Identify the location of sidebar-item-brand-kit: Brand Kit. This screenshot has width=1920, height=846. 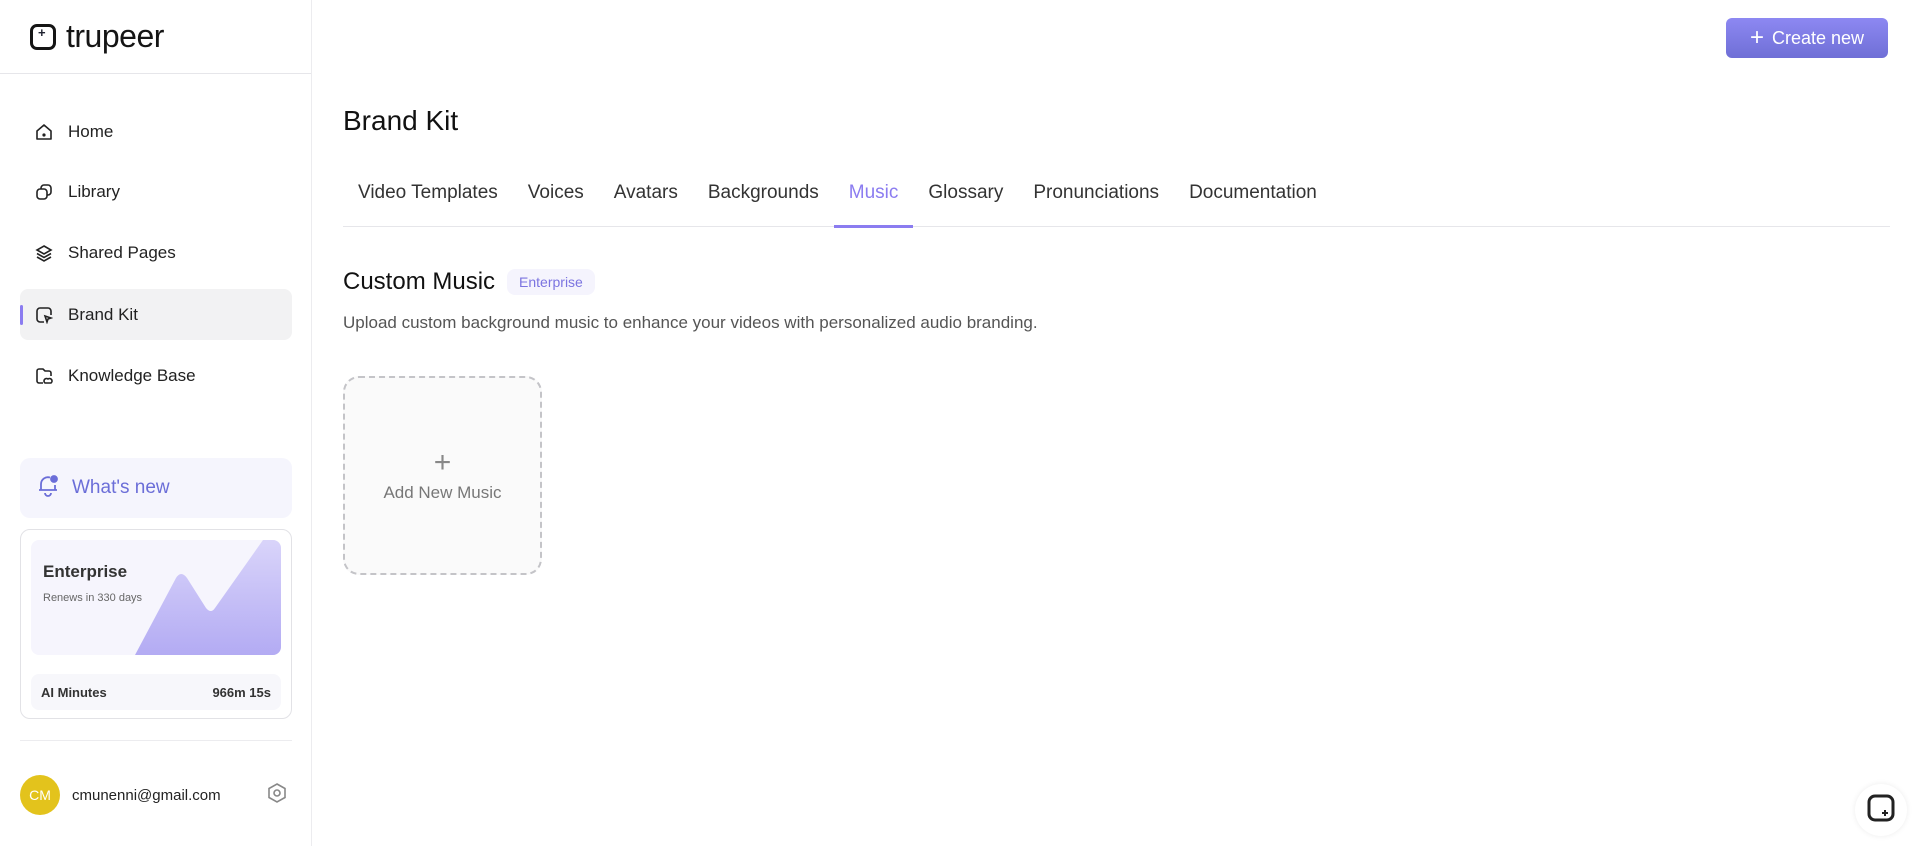
(156, 314).